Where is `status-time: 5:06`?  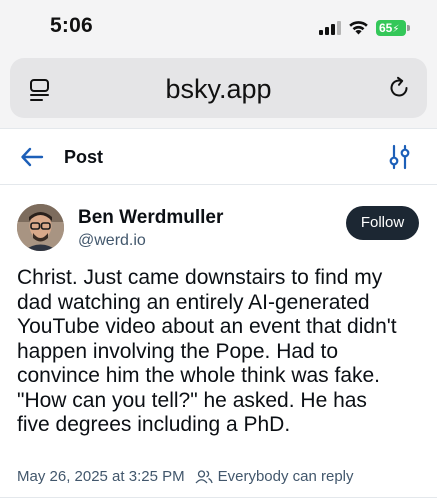
status-time: 5:06 is located at coordinates (71, 25).